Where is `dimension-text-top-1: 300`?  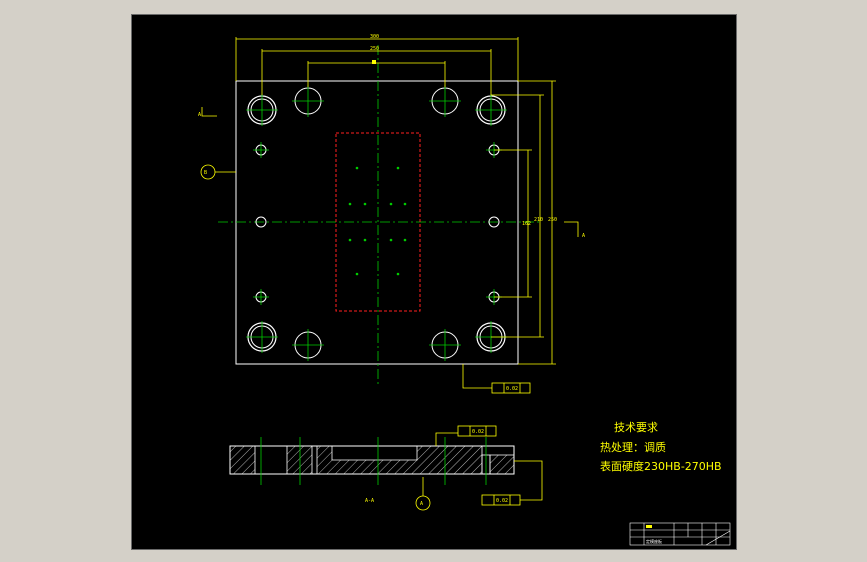
dimension-text-top-1: 300 is located at coordinates (374, 37).